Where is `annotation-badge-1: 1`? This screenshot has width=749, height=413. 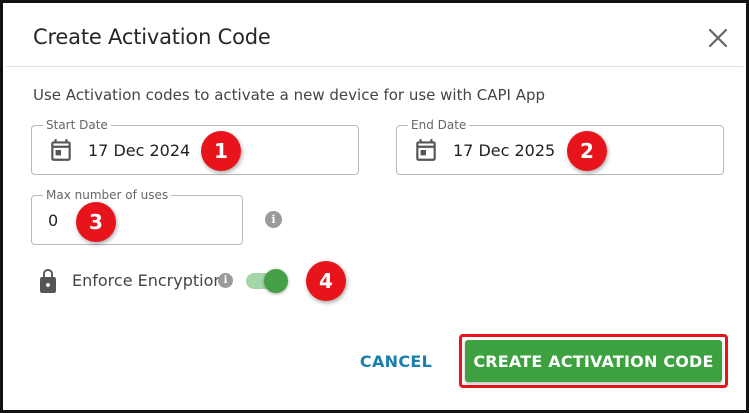
annotation-badge-1: 1 is located at coordinates (221, 151).